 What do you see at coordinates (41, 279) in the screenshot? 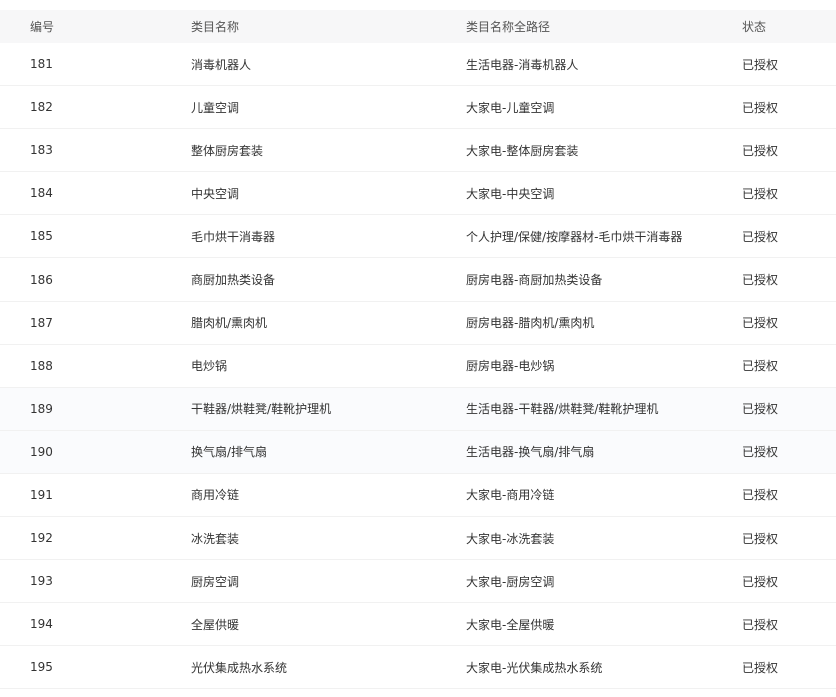
I see `cell-id: 186` at bounding box center [41, 279].